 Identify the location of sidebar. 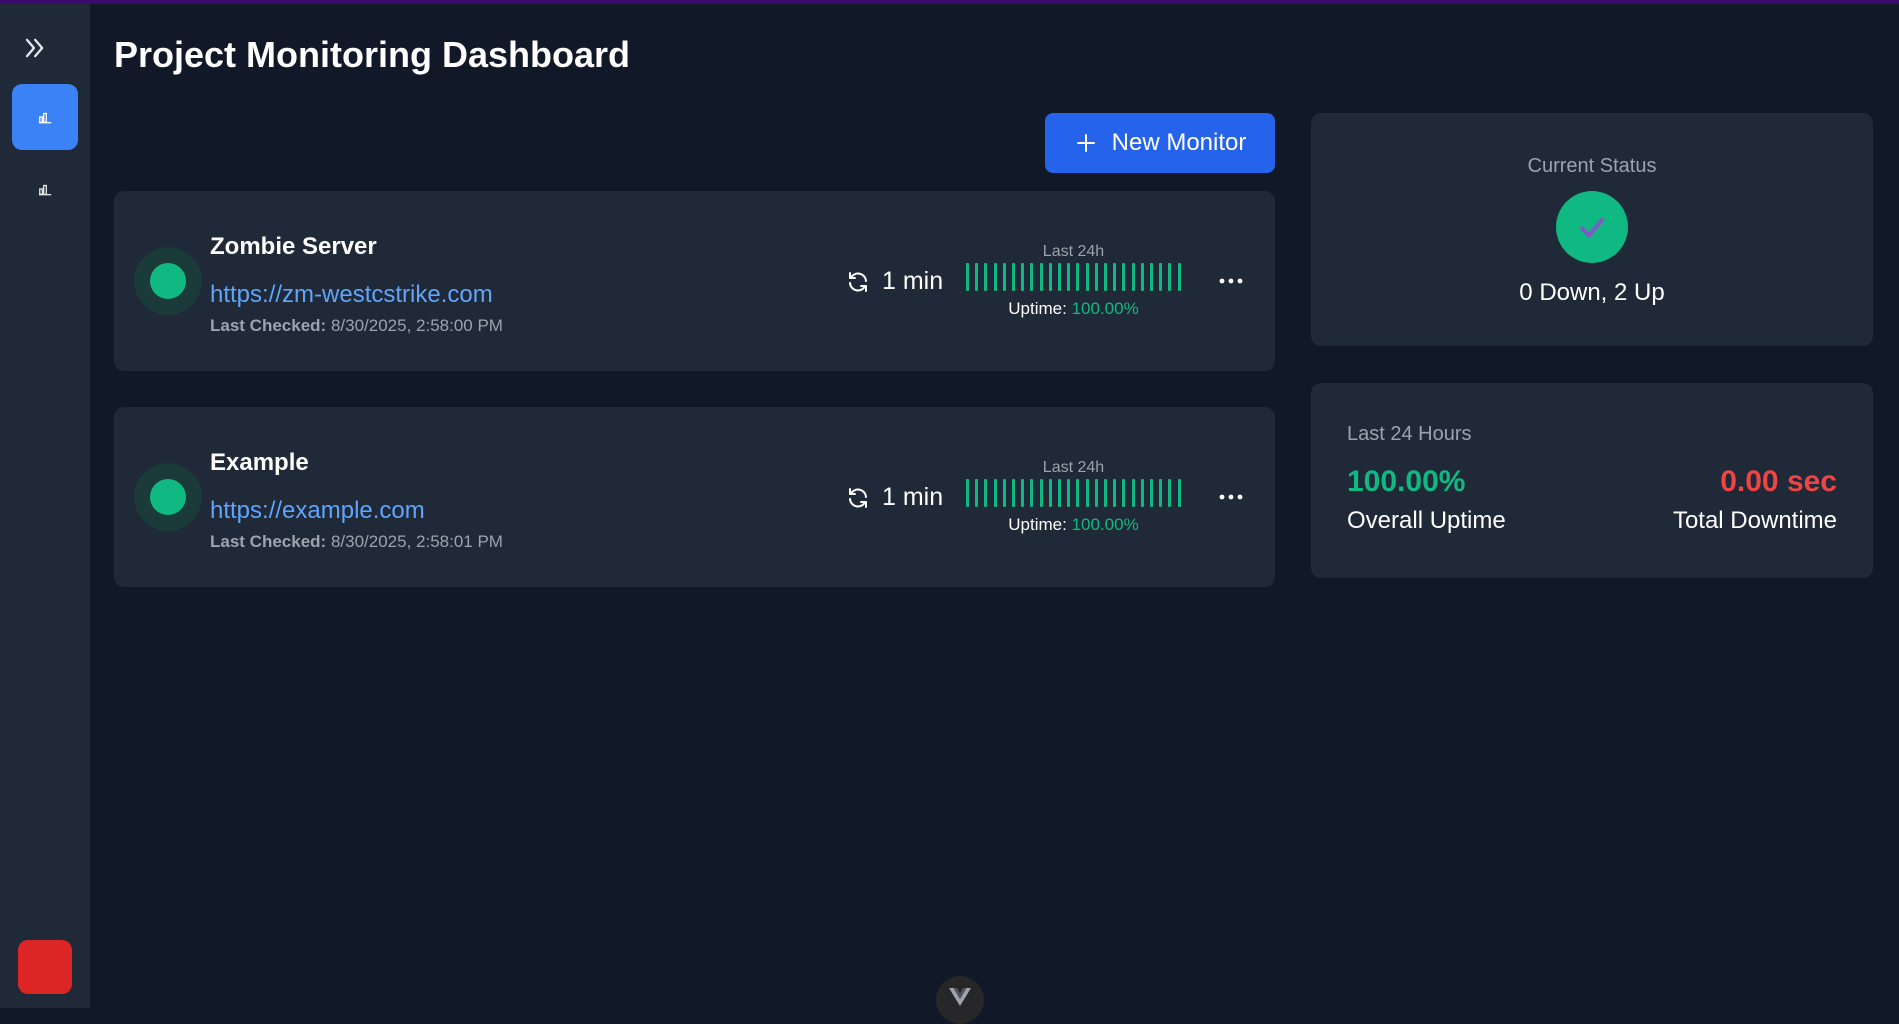
(45, 506).